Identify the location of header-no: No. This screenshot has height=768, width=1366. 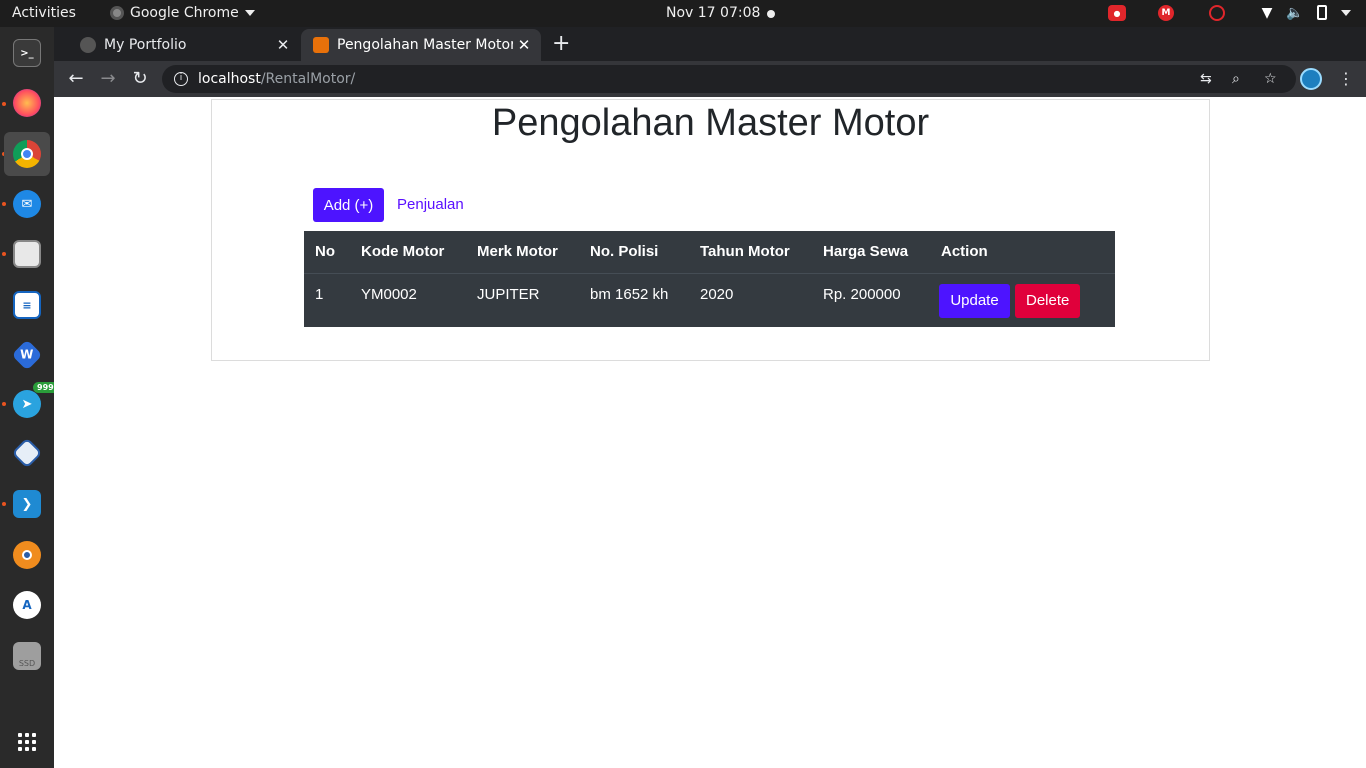
(327, 252).